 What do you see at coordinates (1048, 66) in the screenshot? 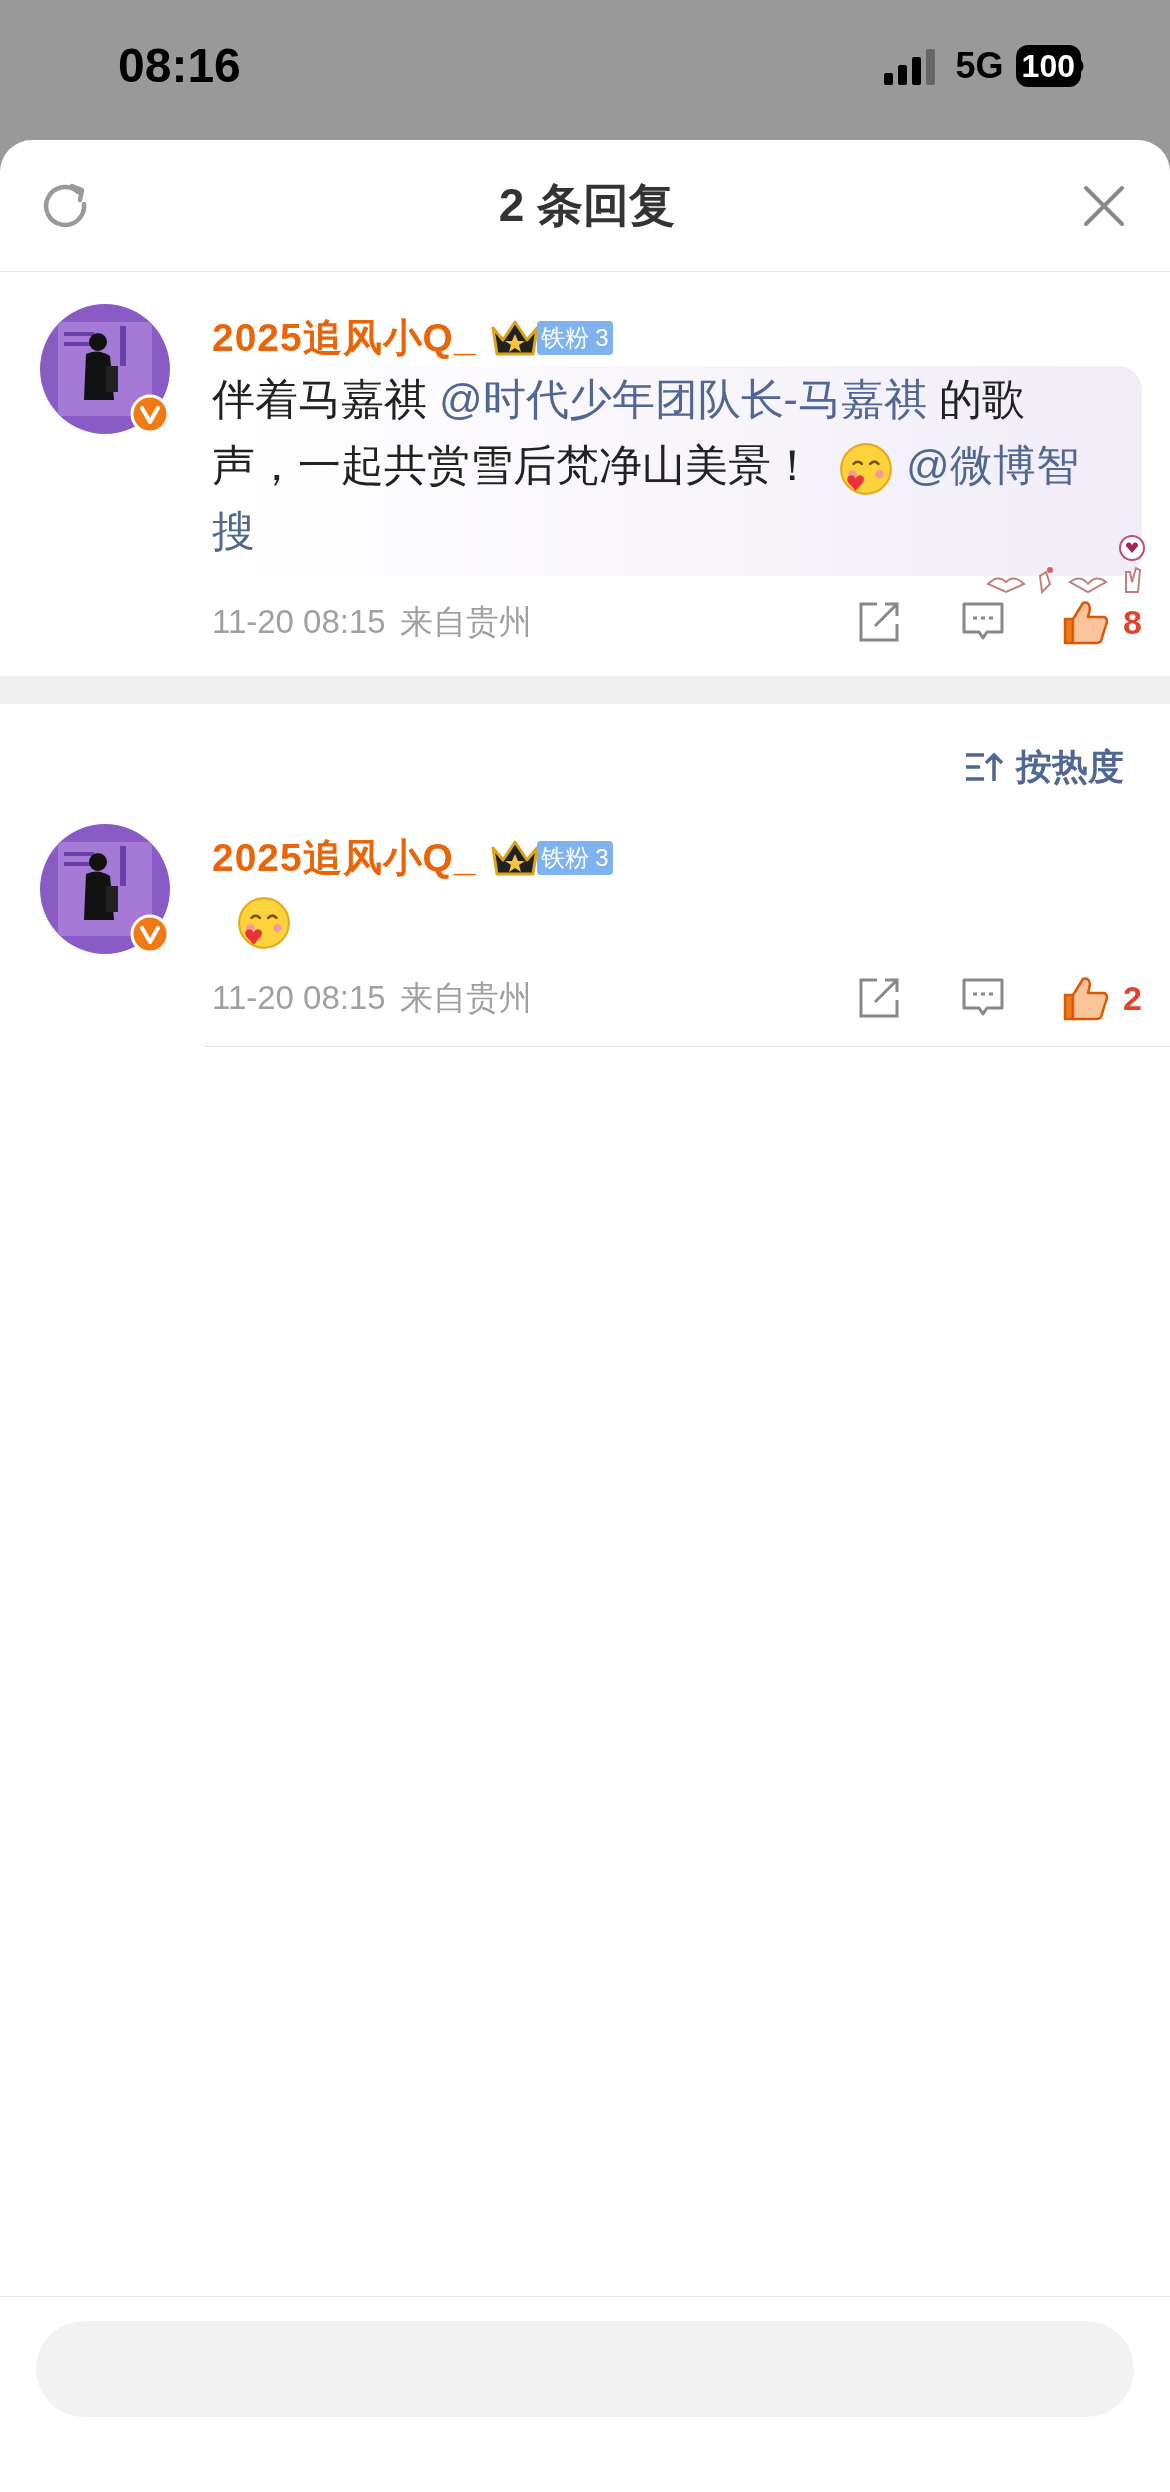
I see `battery-level: 100` at bounding box center [1048, 66].